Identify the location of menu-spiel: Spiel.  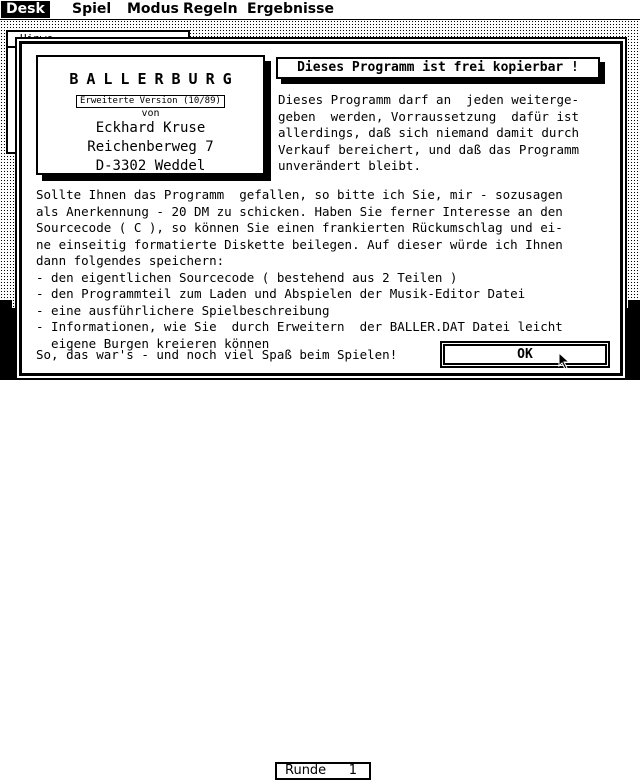
(91, 9).